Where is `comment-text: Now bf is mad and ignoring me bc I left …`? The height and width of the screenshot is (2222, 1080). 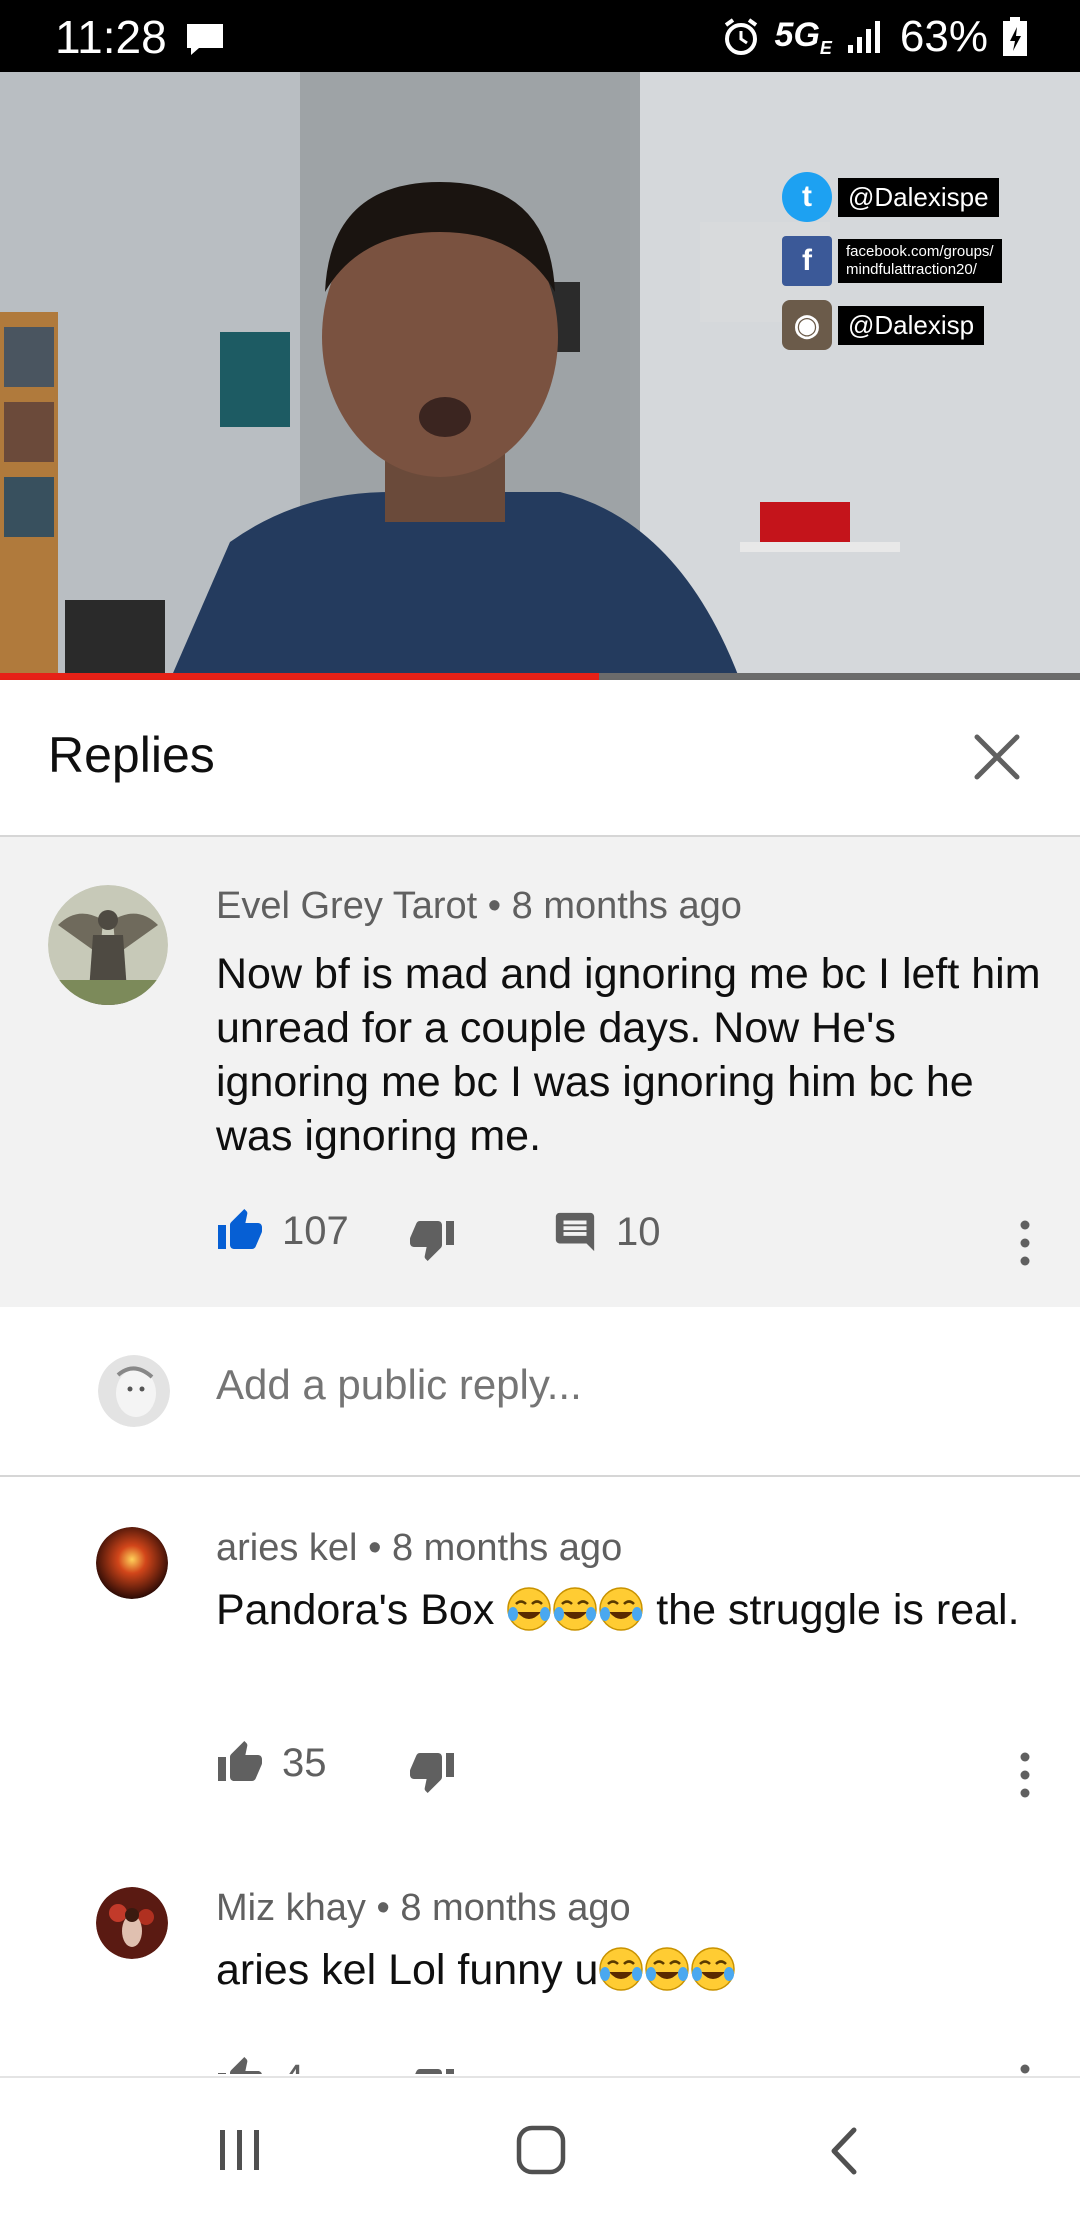 comment-text: Now bf is mad and ignoring me bc I left … is located at coordinates (628, 1055).